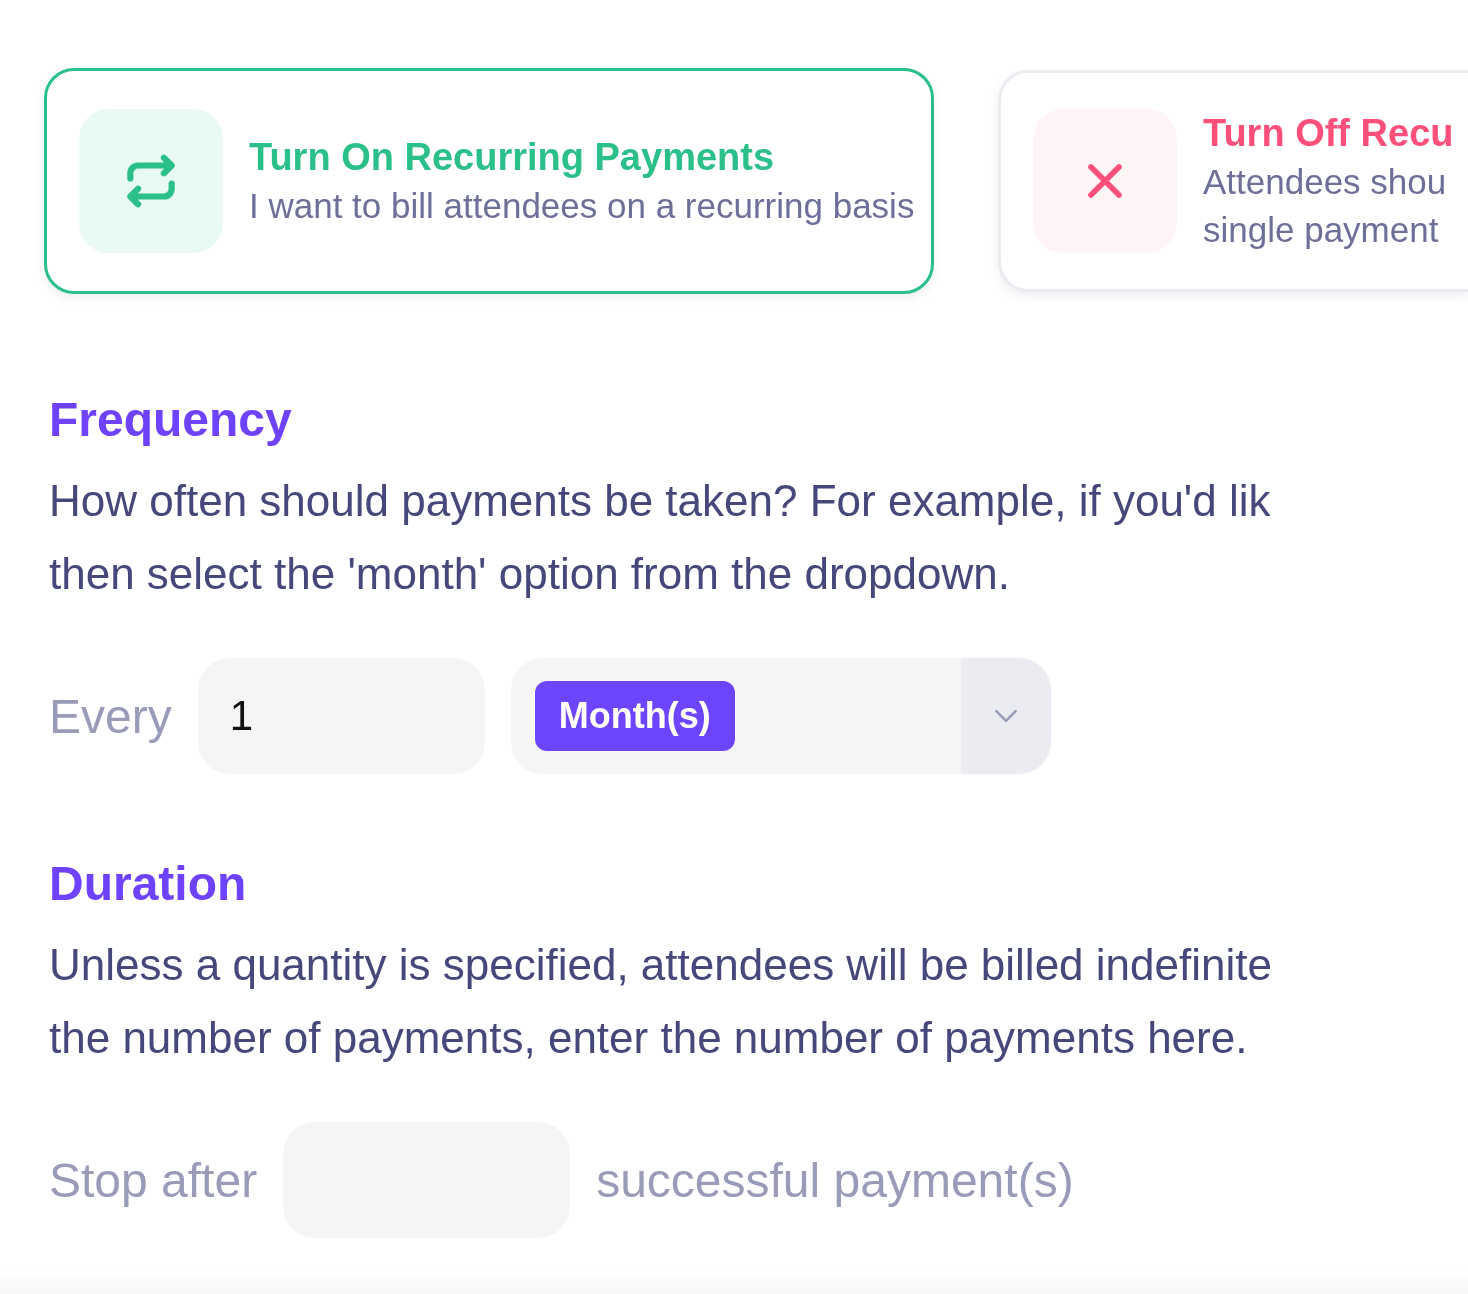  What do you see at coordinates (661, 1001) in the screenshot?
I see `section-description: Unless a quantity is specified, attendees will be billed indefinite the number of payments, enter the number of payments here.` at bounding box center [661, 1001].